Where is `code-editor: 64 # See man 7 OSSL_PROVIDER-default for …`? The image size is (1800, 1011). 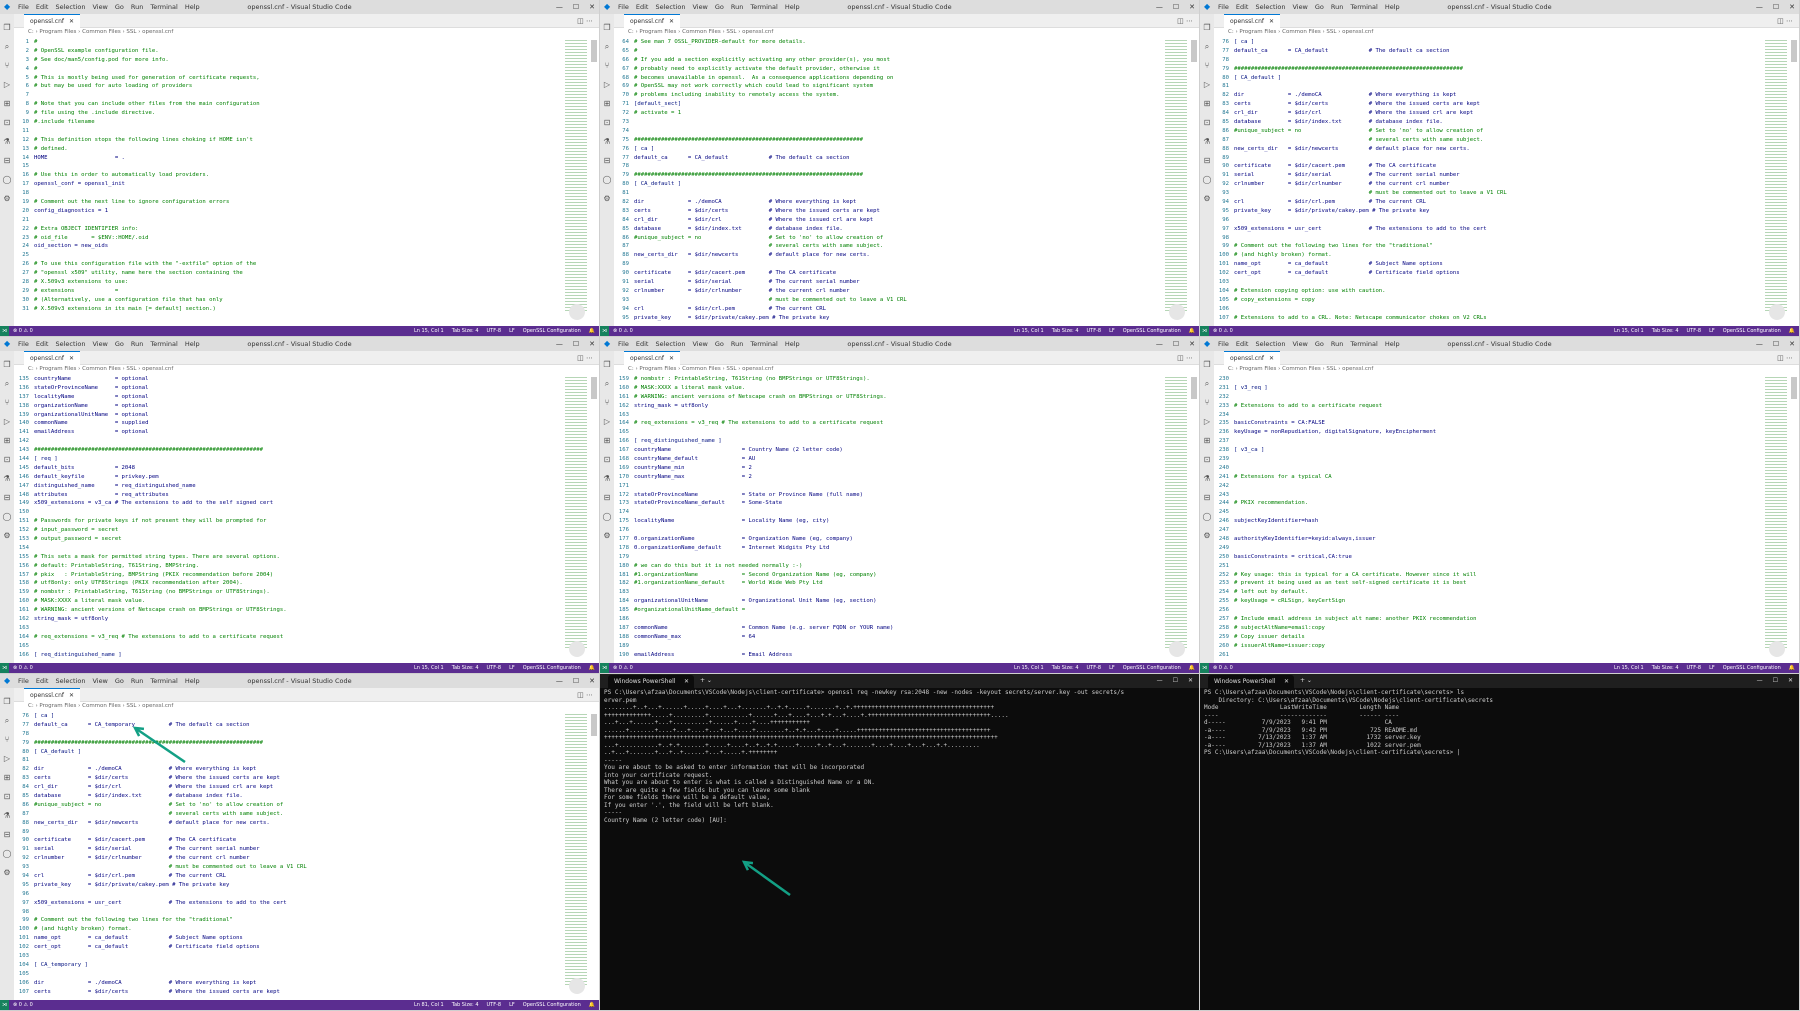
code-editor: 64 # See man 7 OSSL_PROVIDER-default for … is located at coordinates (886, 181).